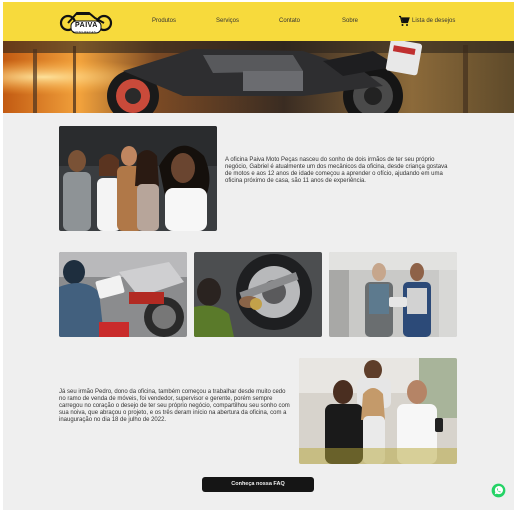 Image resolution: width=516 pixels, height=512 pixels. I want to click on wishlist-link: Lista de desejos, so click(433, 21).